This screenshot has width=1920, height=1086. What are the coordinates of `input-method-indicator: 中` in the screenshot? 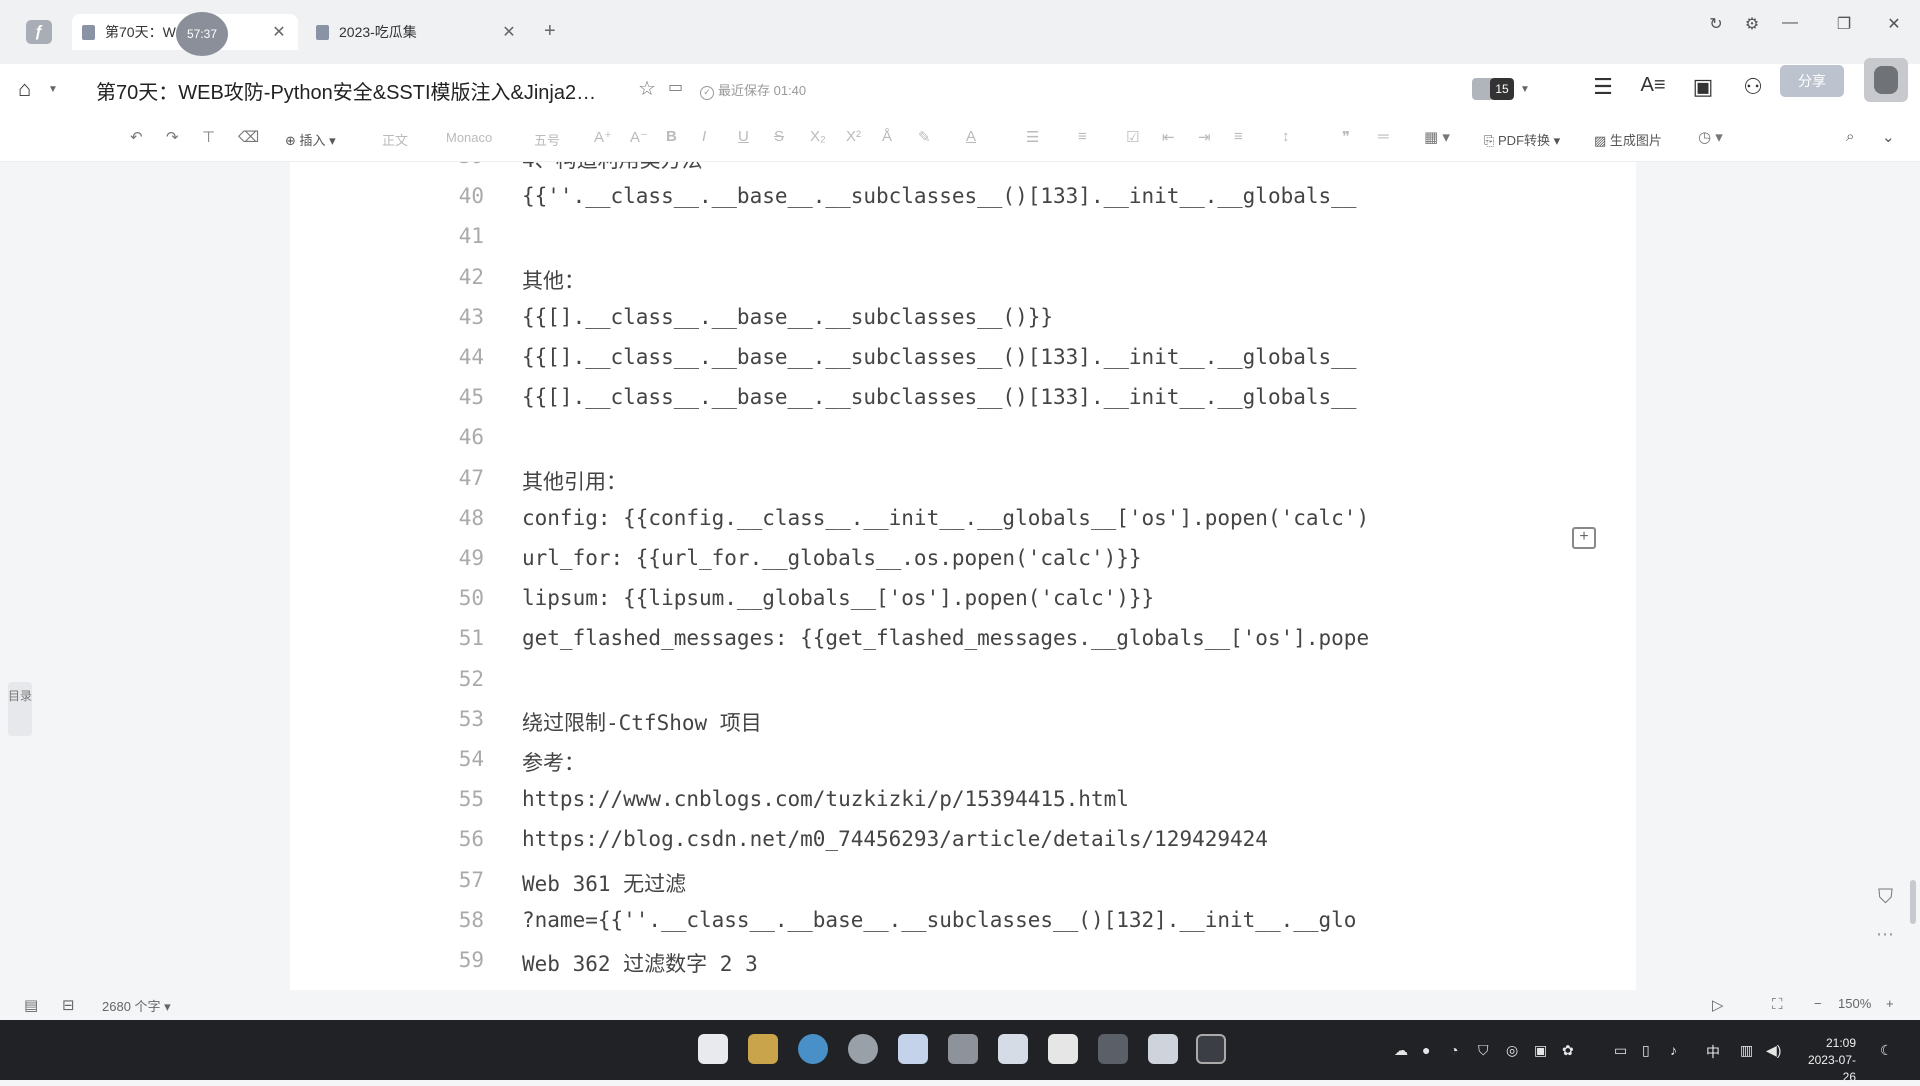 It's located at (1713, 1052).